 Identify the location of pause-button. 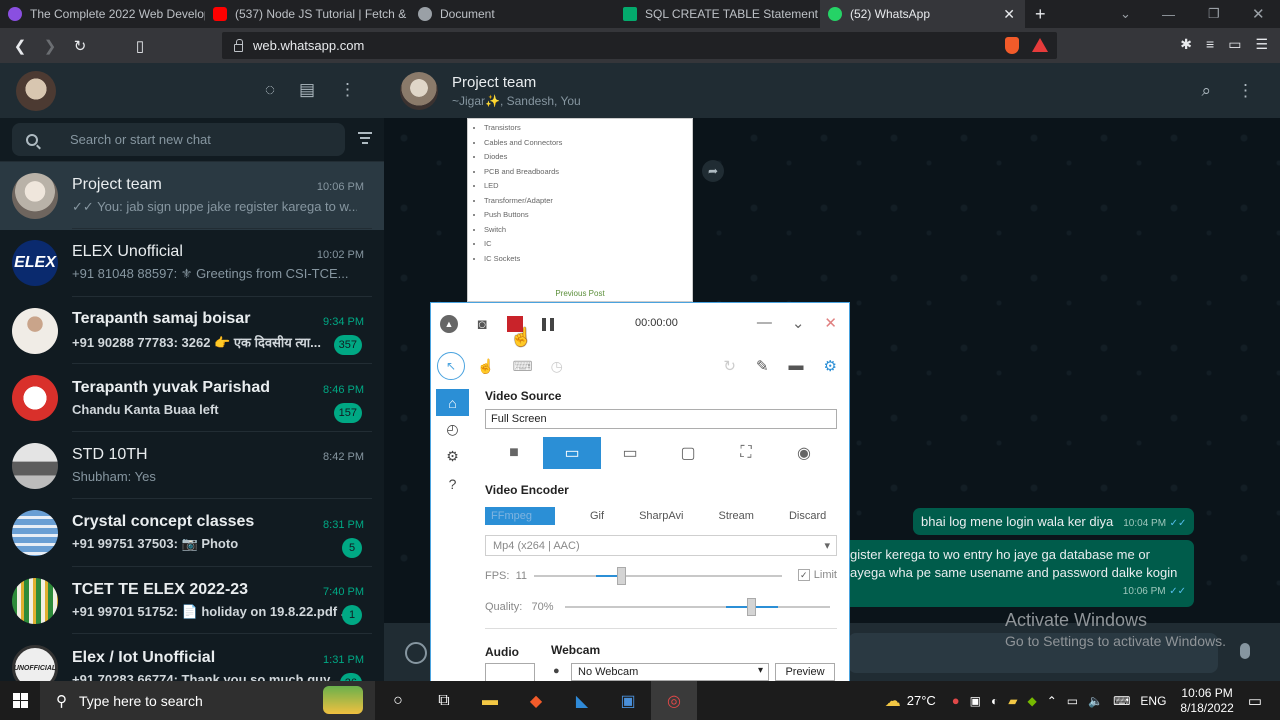
(548, 324).